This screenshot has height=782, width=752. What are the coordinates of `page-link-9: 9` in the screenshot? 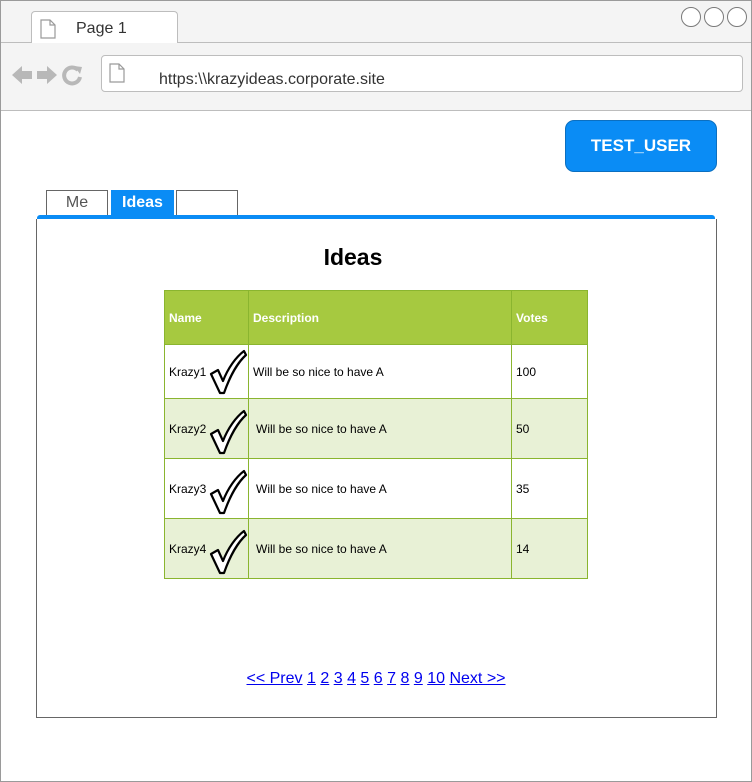 It's located at (418, 678).